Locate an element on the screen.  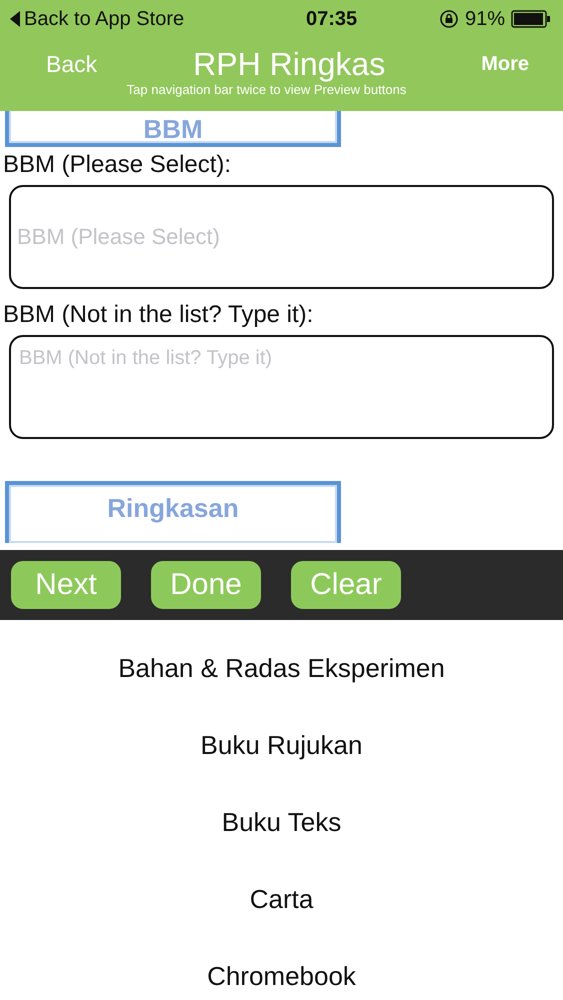
toolbar-button: Done is located at coordinates (206, 585).